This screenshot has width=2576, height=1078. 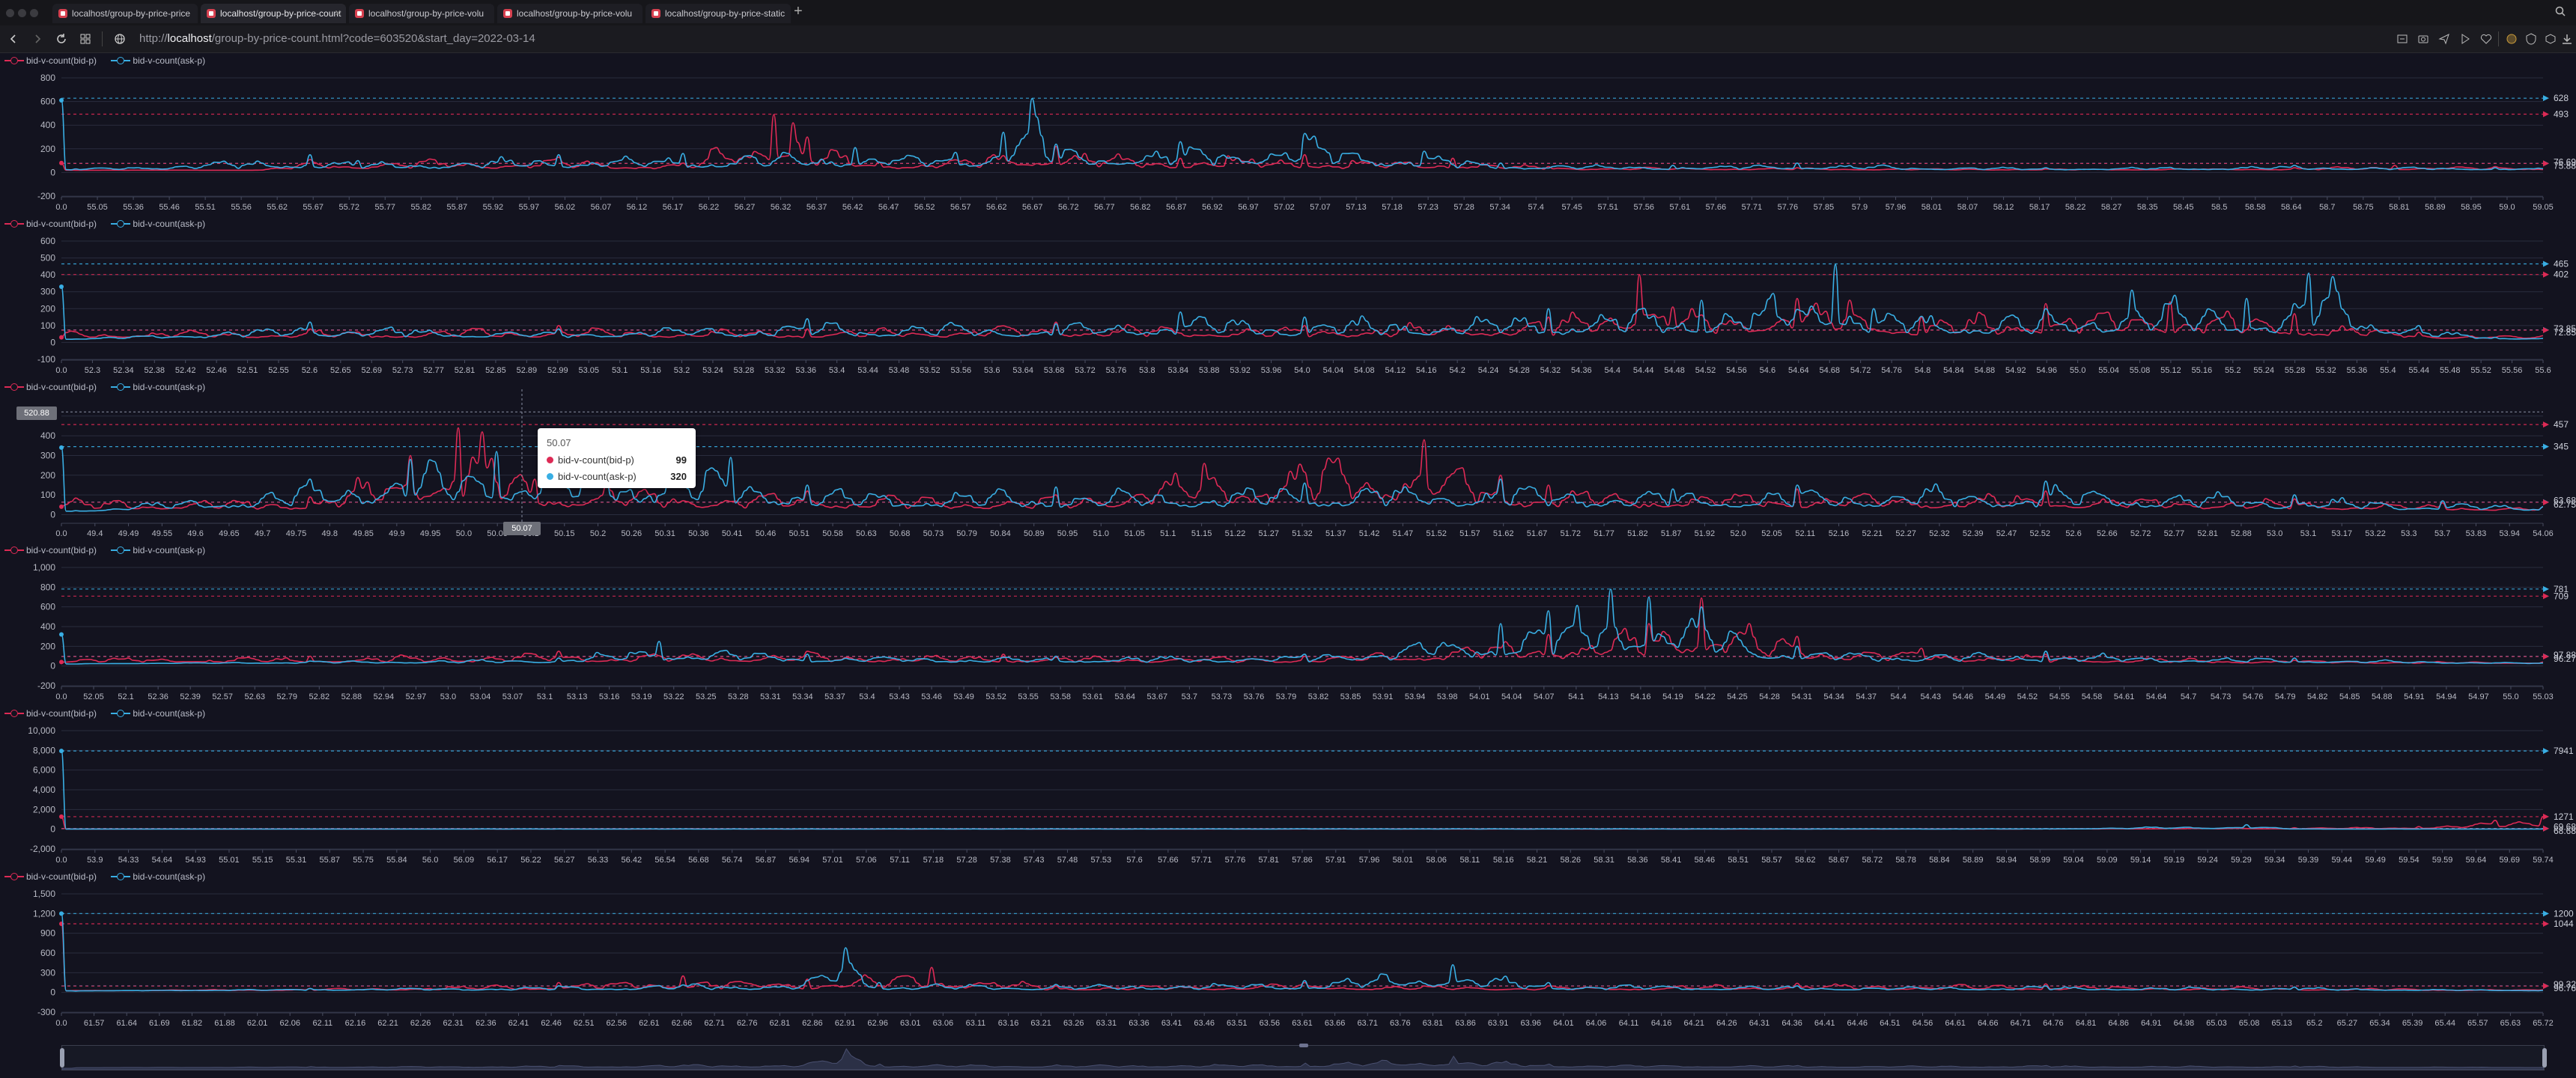 I want to click on x-tick-label: 54.94, so click(x=2446, y=696).